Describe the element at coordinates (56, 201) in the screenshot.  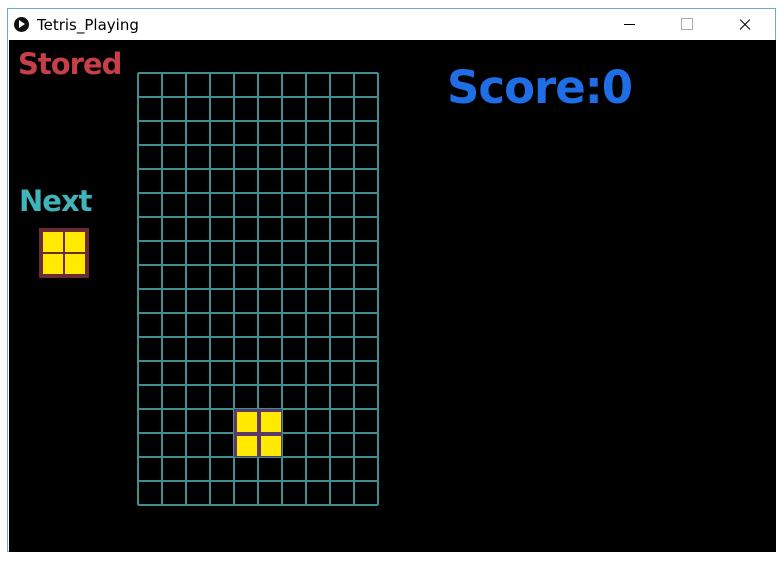
I see `next-label: Next` at that location.